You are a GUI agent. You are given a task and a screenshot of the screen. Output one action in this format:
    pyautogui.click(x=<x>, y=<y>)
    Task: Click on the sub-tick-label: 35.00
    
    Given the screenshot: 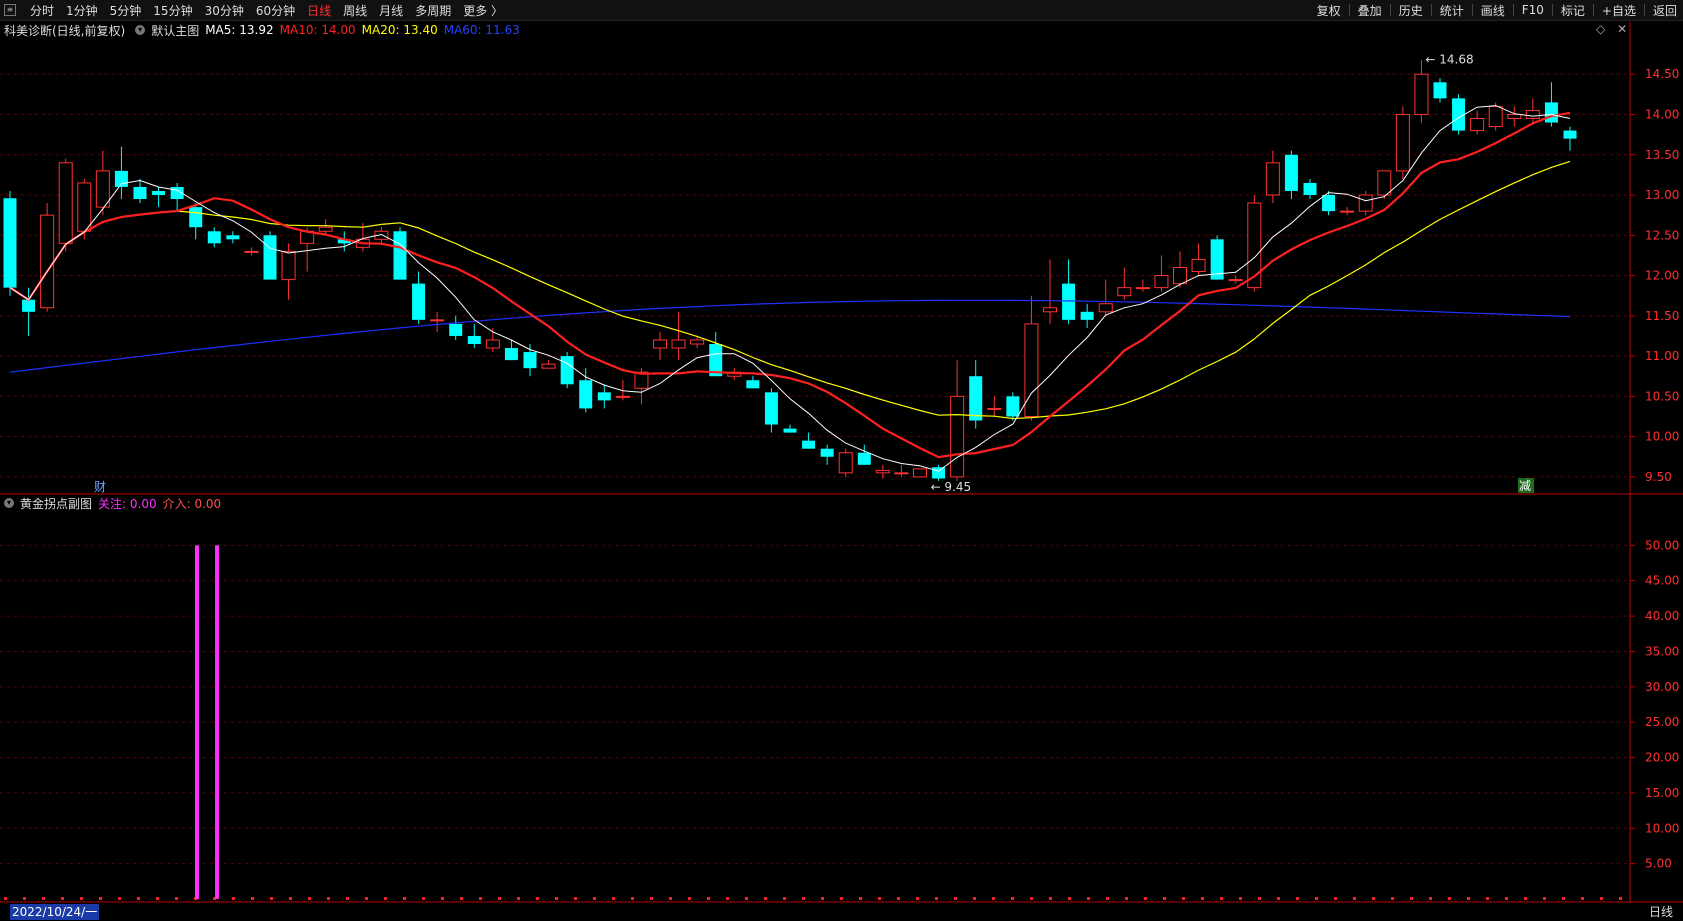 What is the action you would take?
    pyautogui.click(x=1662, y=651)
    